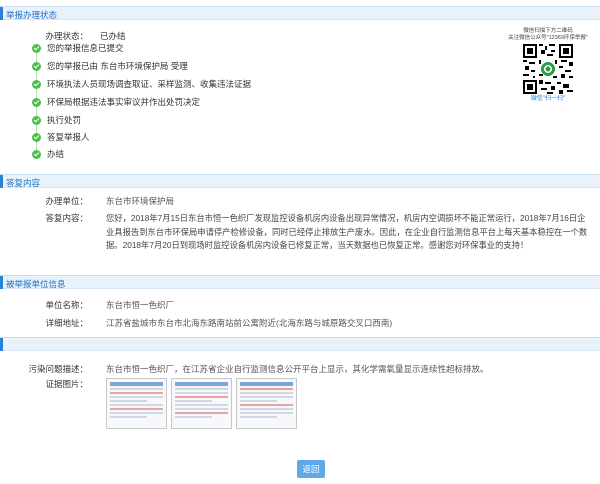 The width and height of the screenshot is (600, 484). Describe the element at coordinates (56, 120) in the screenshot. I see `status-step: 执行处罚` at that location.